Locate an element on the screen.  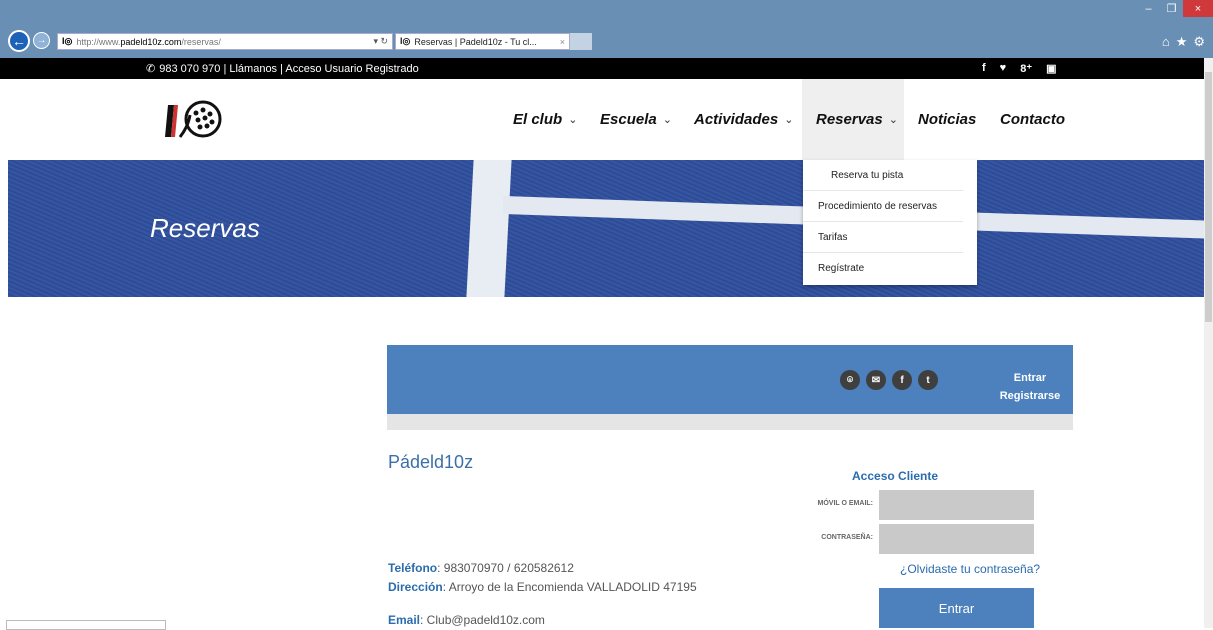
nav-el-club: El club ⌄ is located at coordinates (545, 119).